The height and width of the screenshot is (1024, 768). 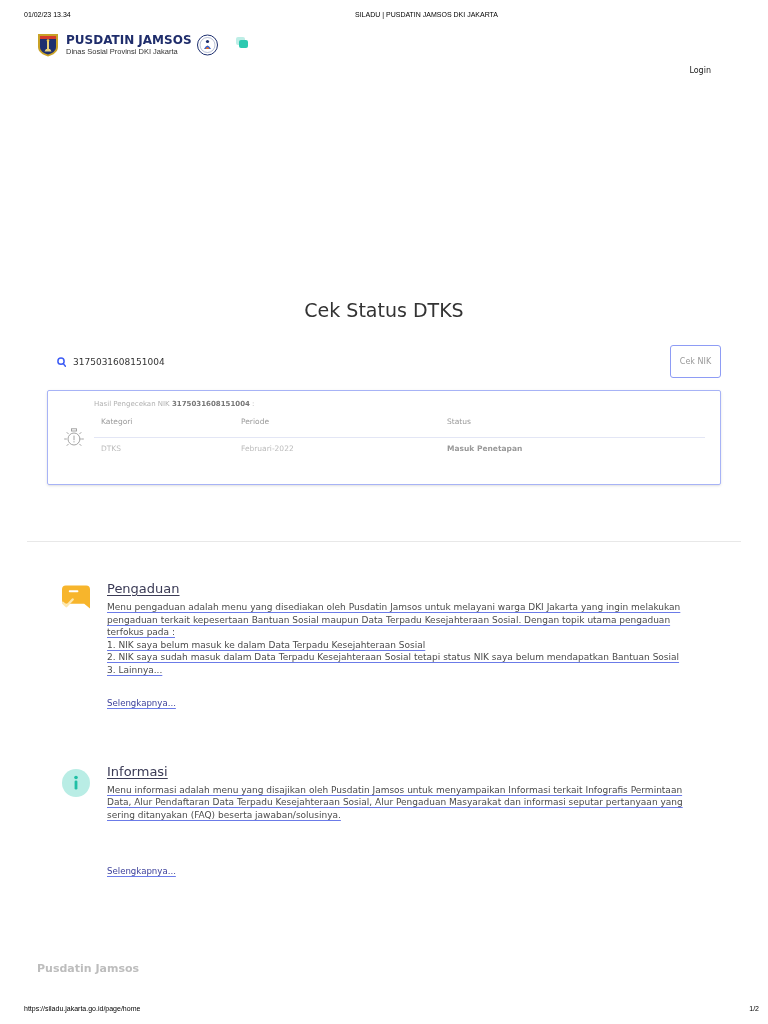 I want to click on nik-input-field: 3175031608151004, so click(x=371, y=361).